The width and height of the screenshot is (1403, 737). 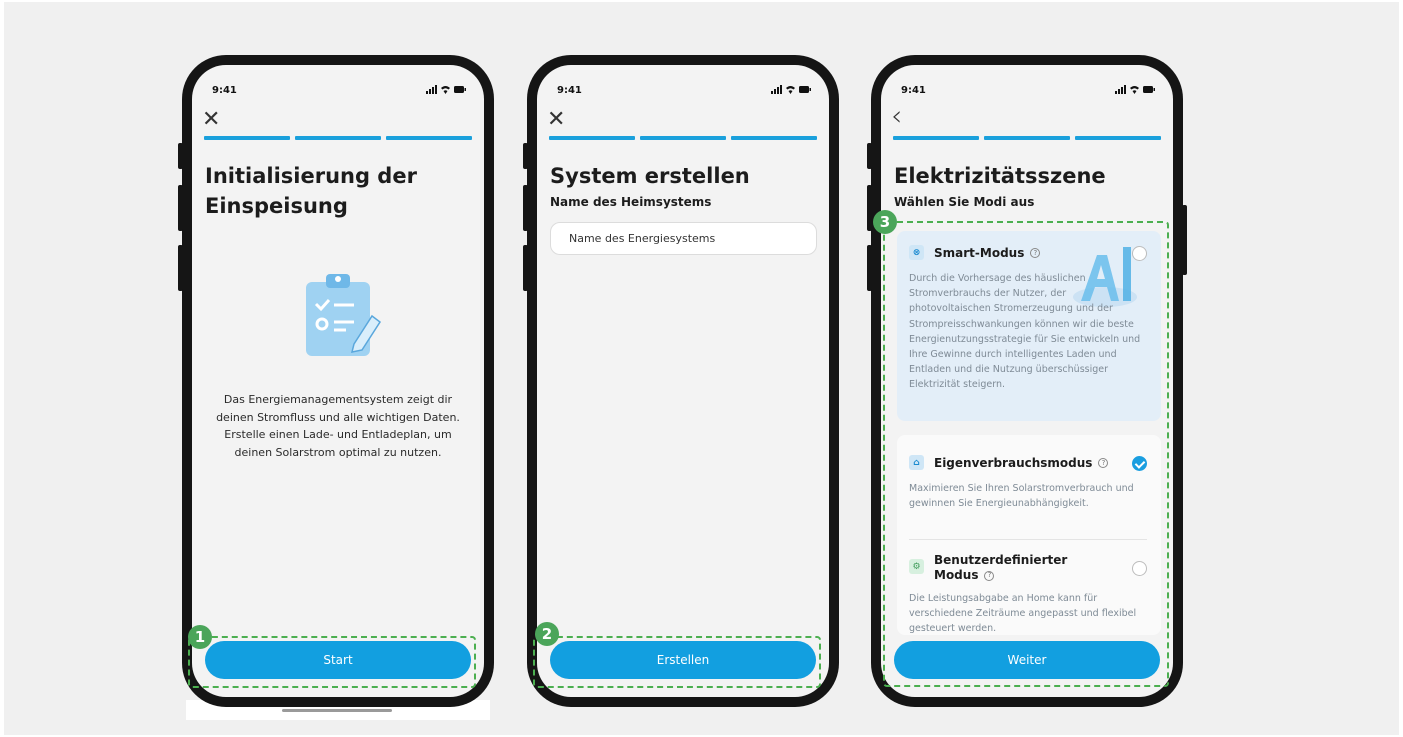 What do you see at coordinates (964, 202) in the screenshot?
I see `section-label: Wählen Sie Modi aus` at bounding box center [964, 202].